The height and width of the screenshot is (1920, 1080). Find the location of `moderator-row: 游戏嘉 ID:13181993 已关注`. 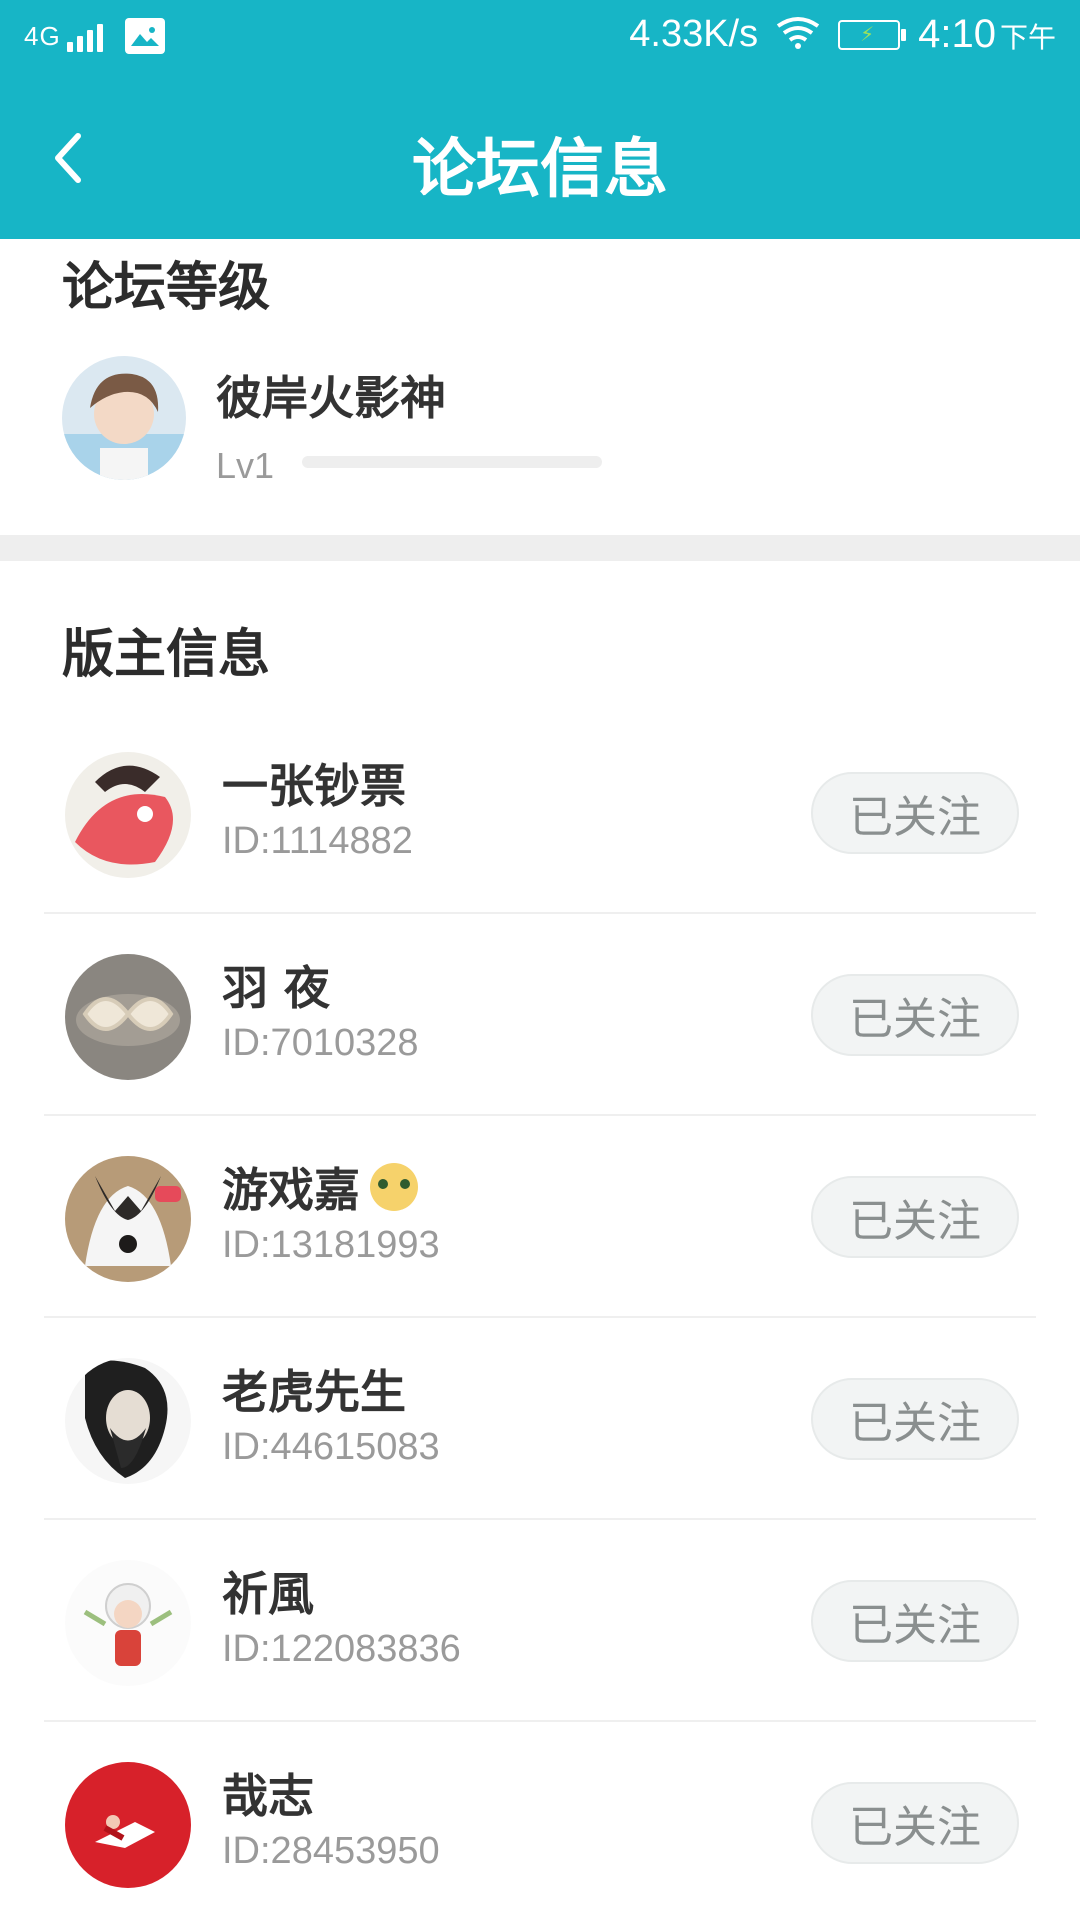

moderator-row: 游戏嘉 ID:13181993 已关注 is located at coordinates (540, 1217).